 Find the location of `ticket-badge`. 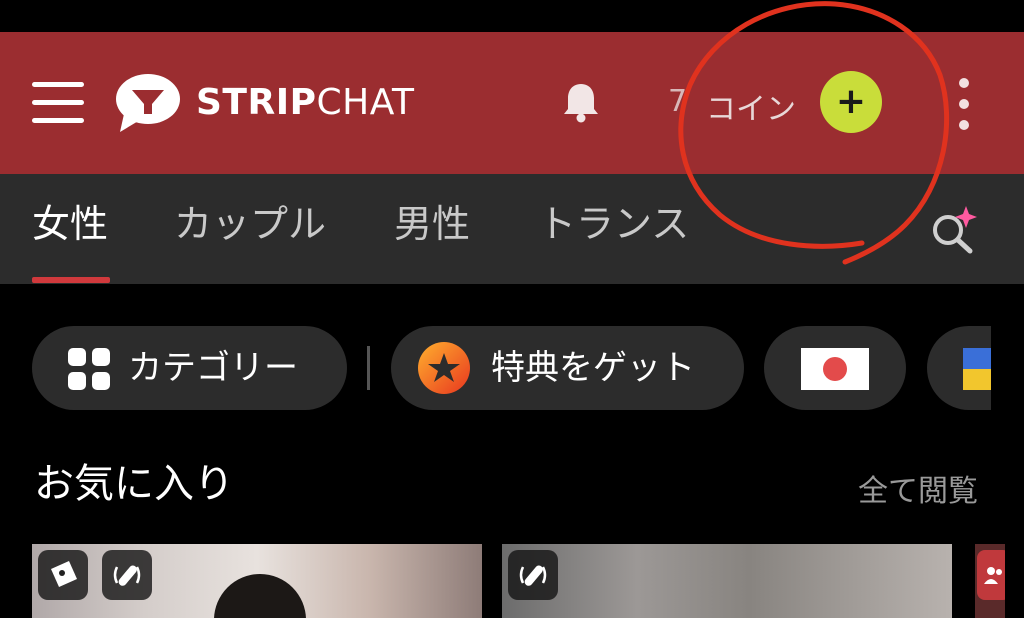

ticket-badge is located at coordinates (63, 575).